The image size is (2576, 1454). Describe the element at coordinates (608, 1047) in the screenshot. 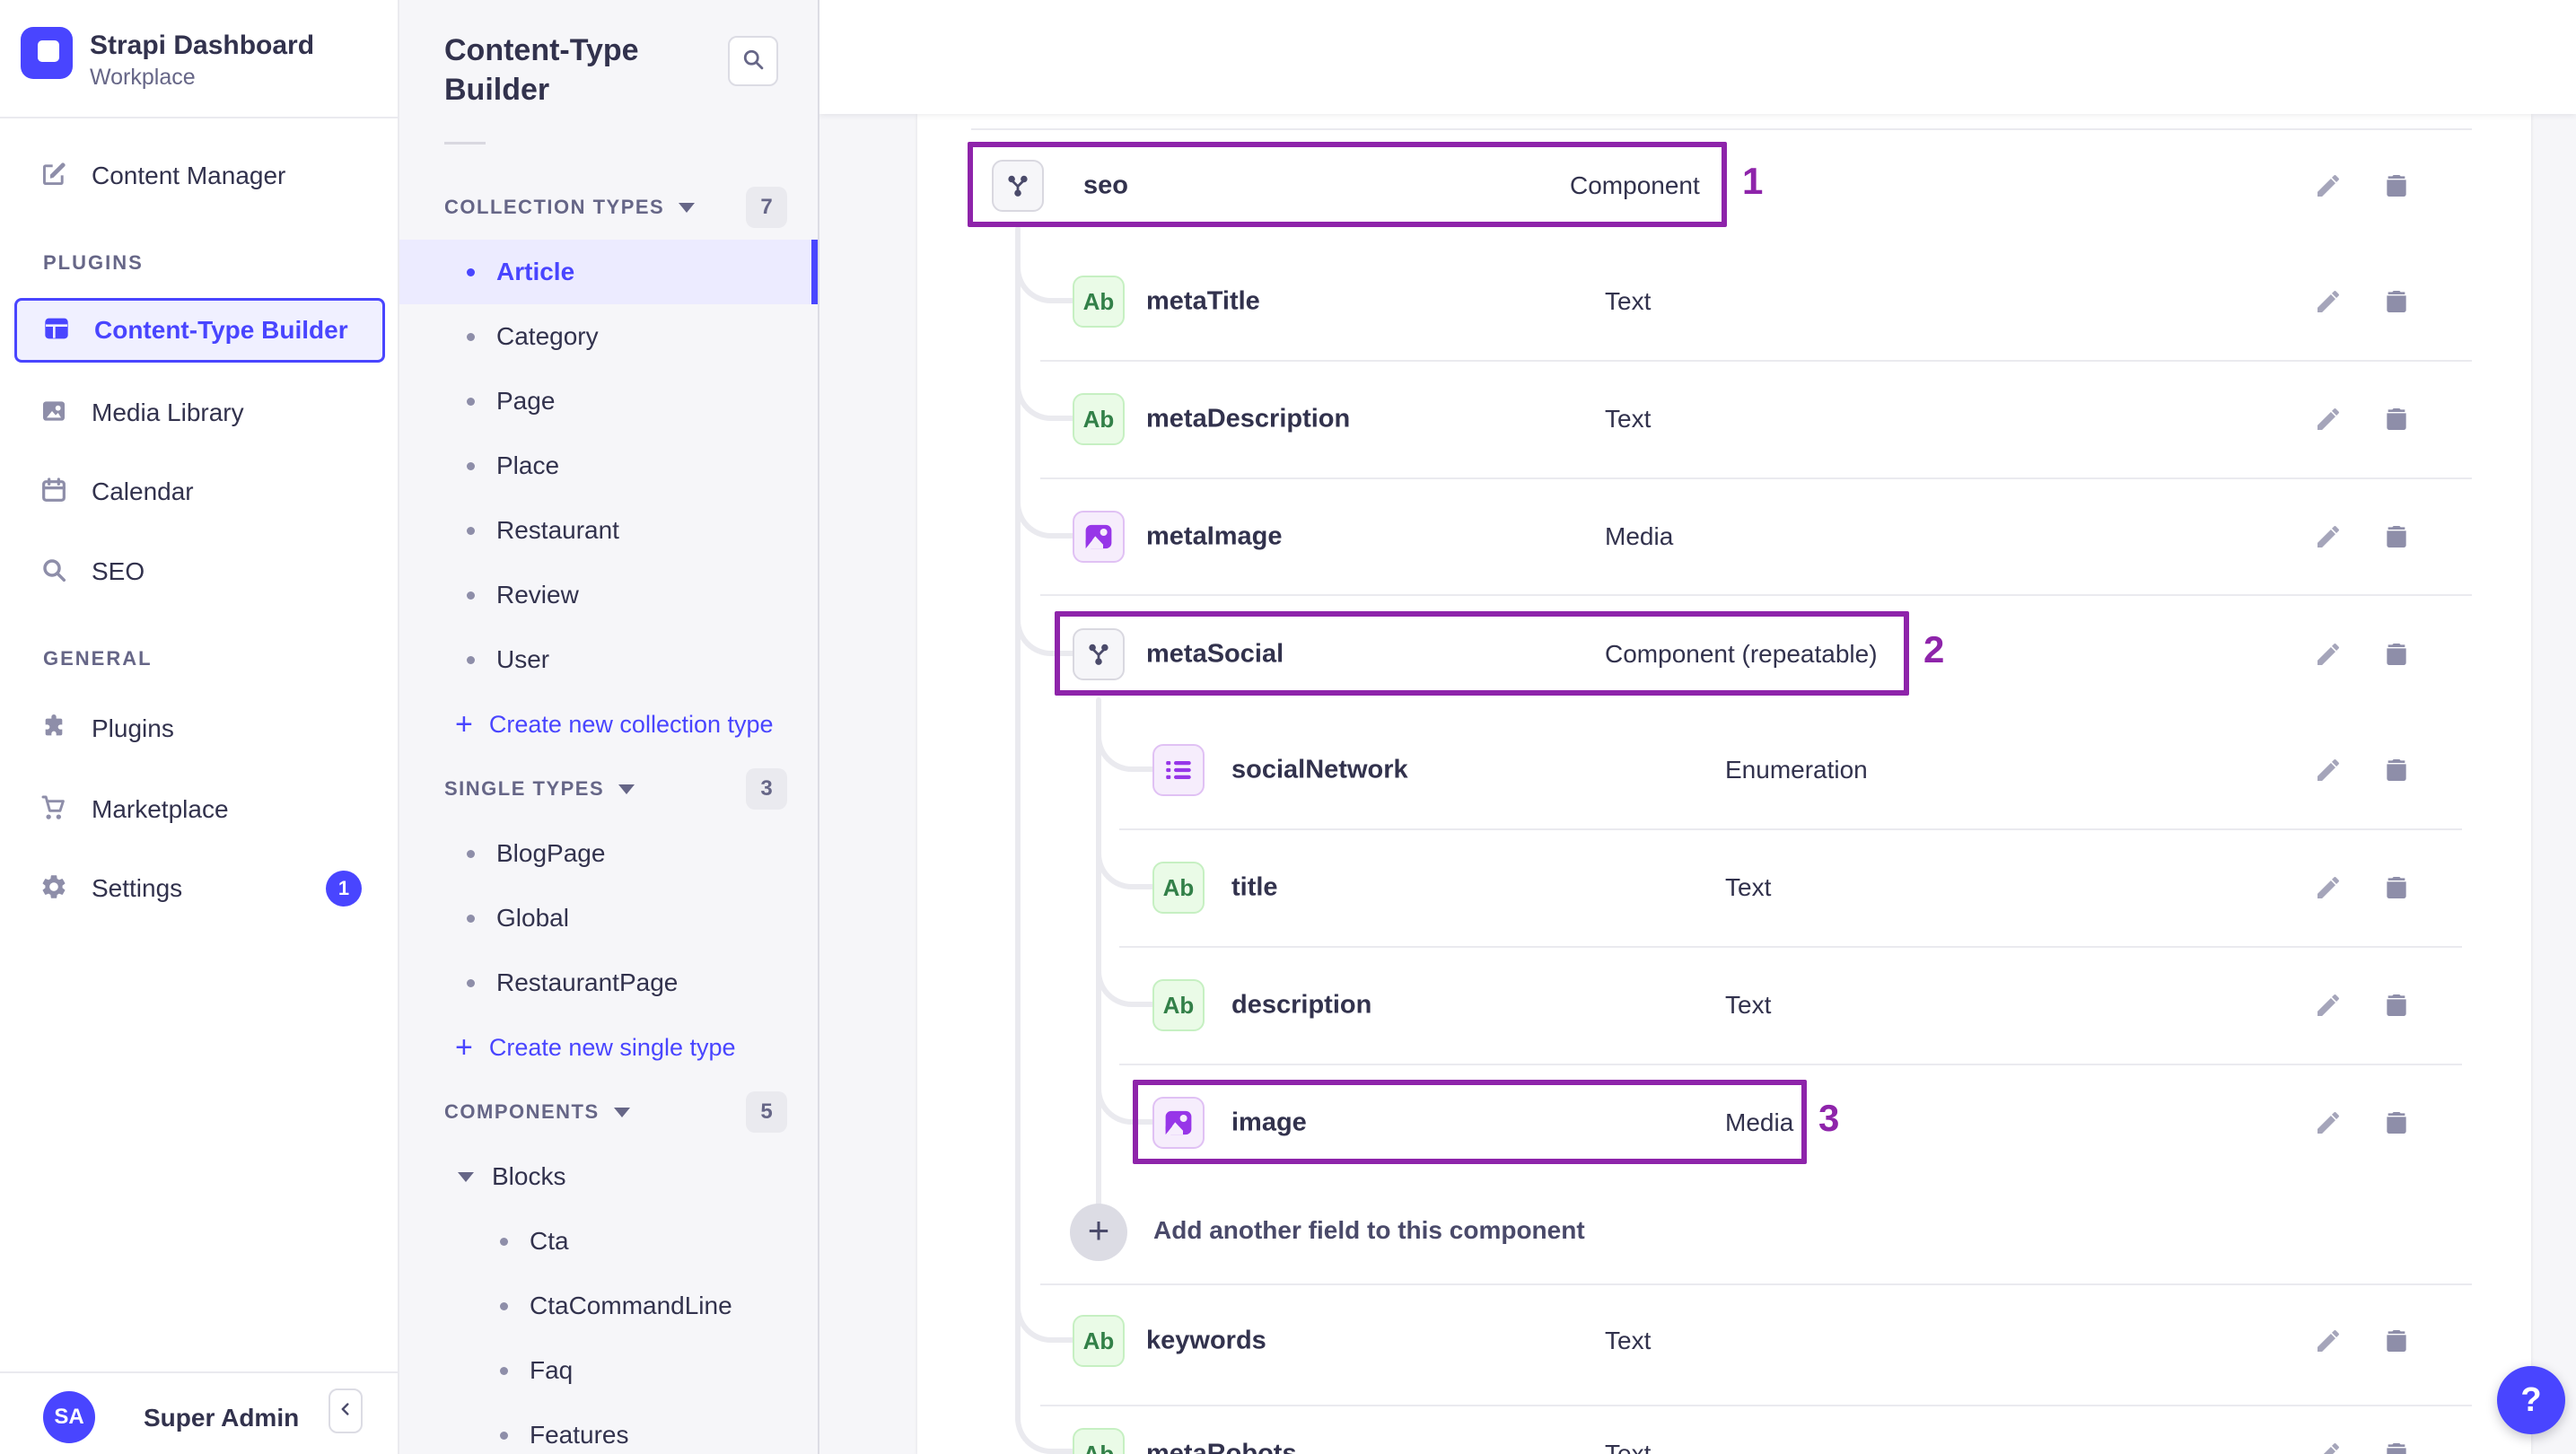

I see `create-single-type-link: + Create new single type` at that location.